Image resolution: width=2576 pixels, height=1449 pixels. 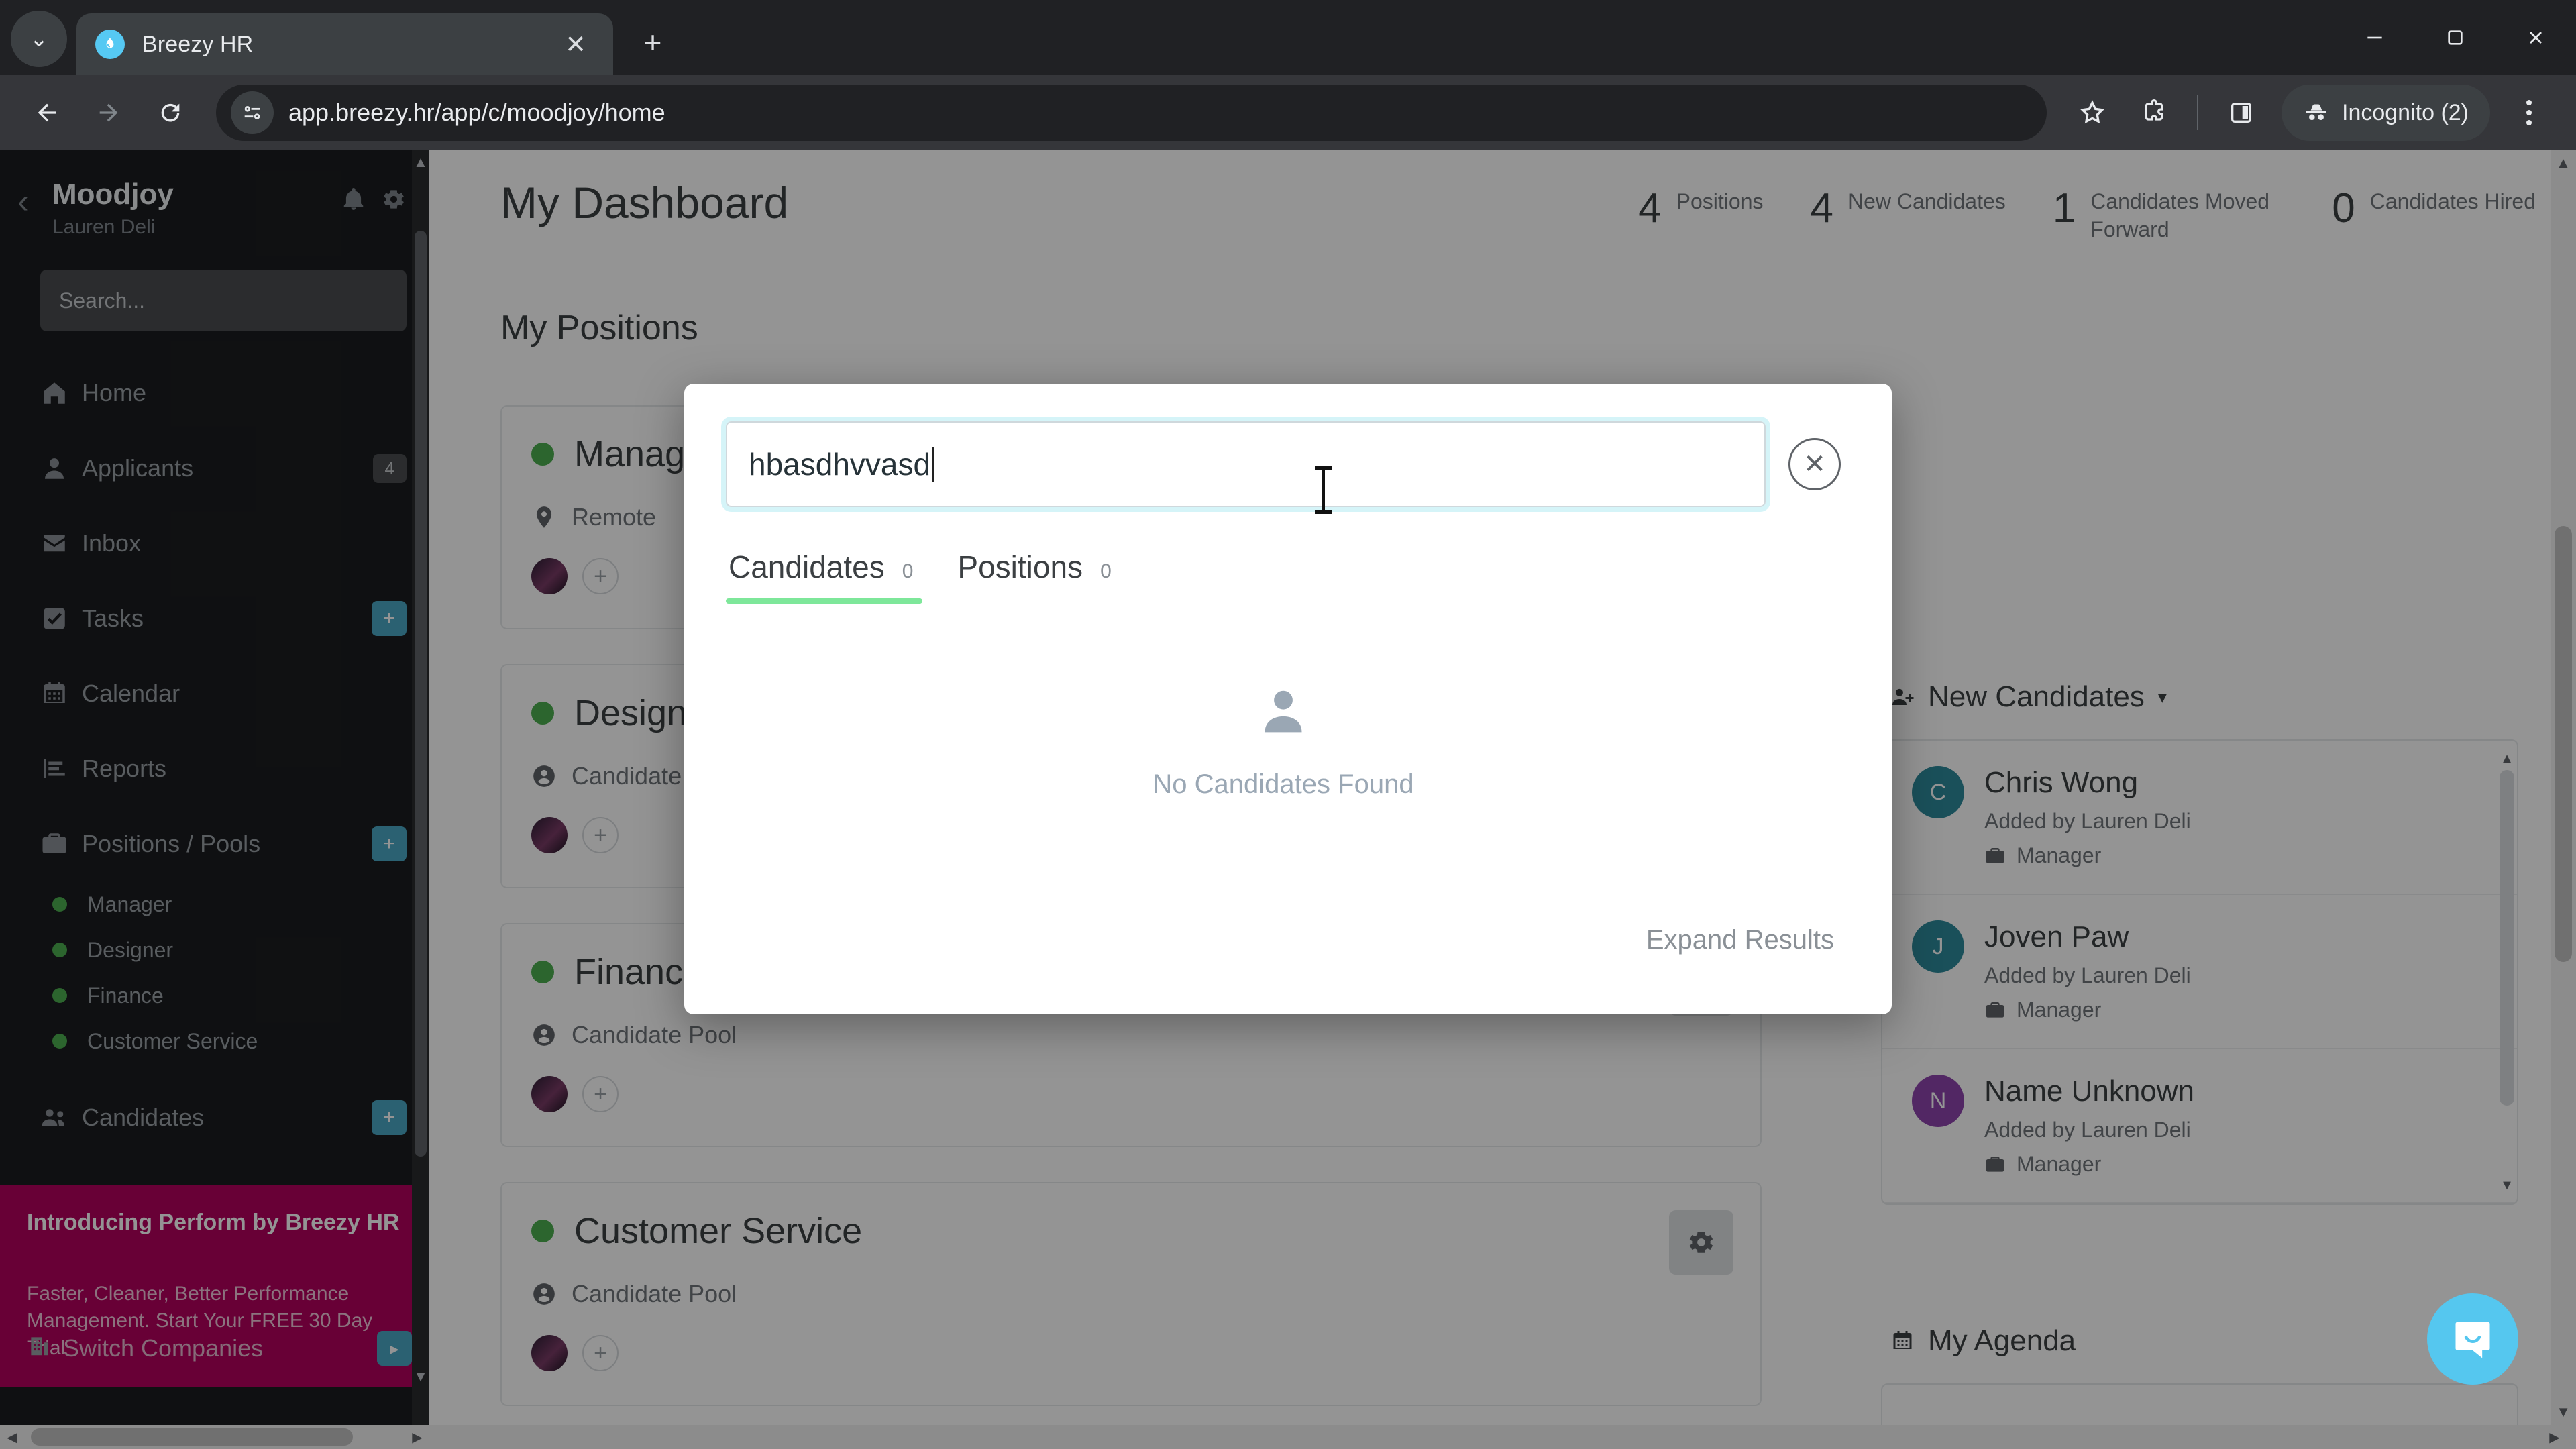 I want to click on reload-icon, so click(x=170, y=112).